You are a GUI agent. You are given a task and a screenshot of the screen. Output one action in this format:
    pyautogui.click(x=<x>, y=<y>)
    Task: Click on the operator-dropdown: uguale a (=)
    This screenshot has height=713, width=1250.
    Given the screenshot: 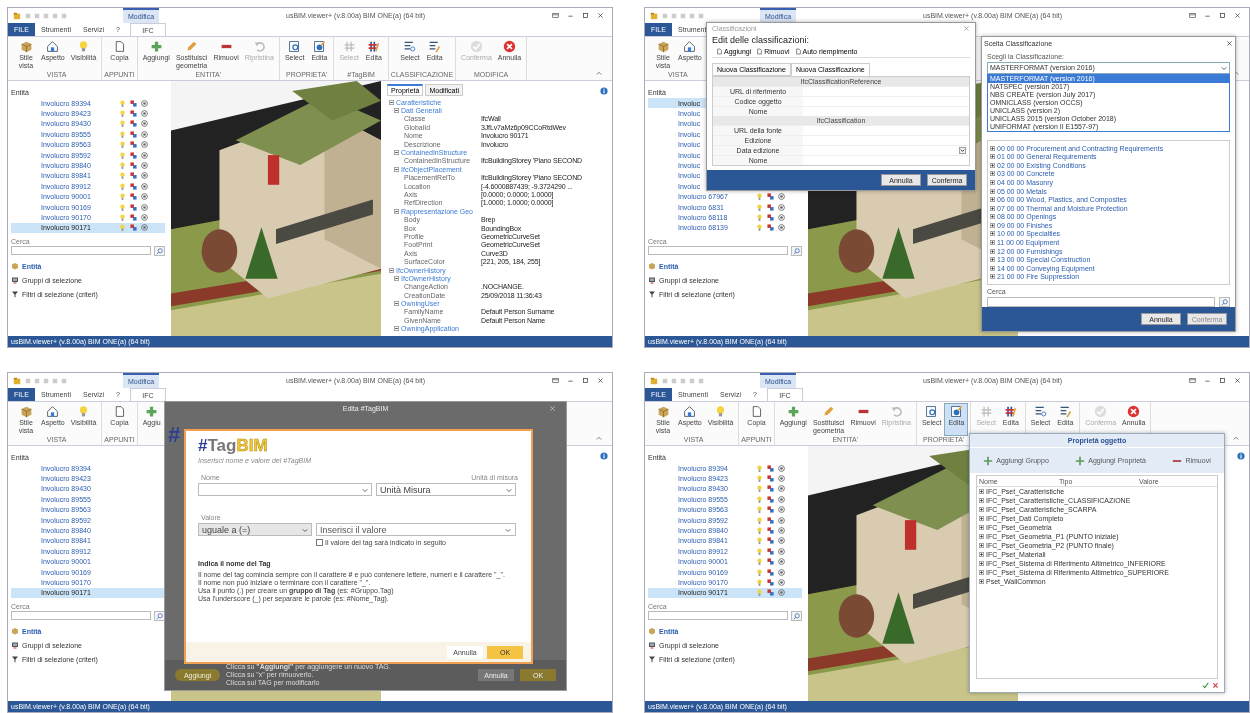 What is the action you would take?
    pyautogui.click(x=255, y=529)
    